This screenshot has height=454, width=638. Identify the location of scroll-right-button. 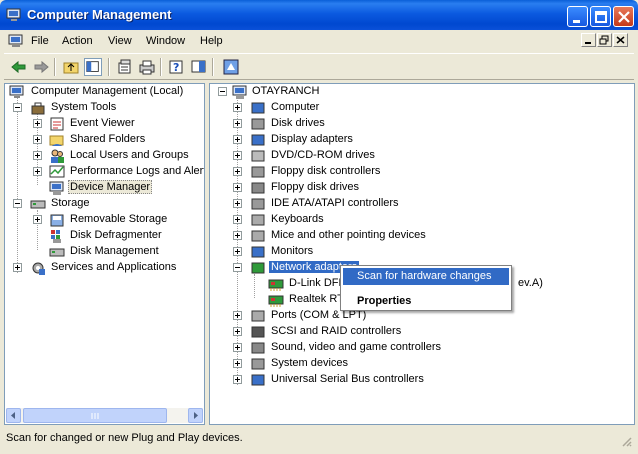
(195, 415).